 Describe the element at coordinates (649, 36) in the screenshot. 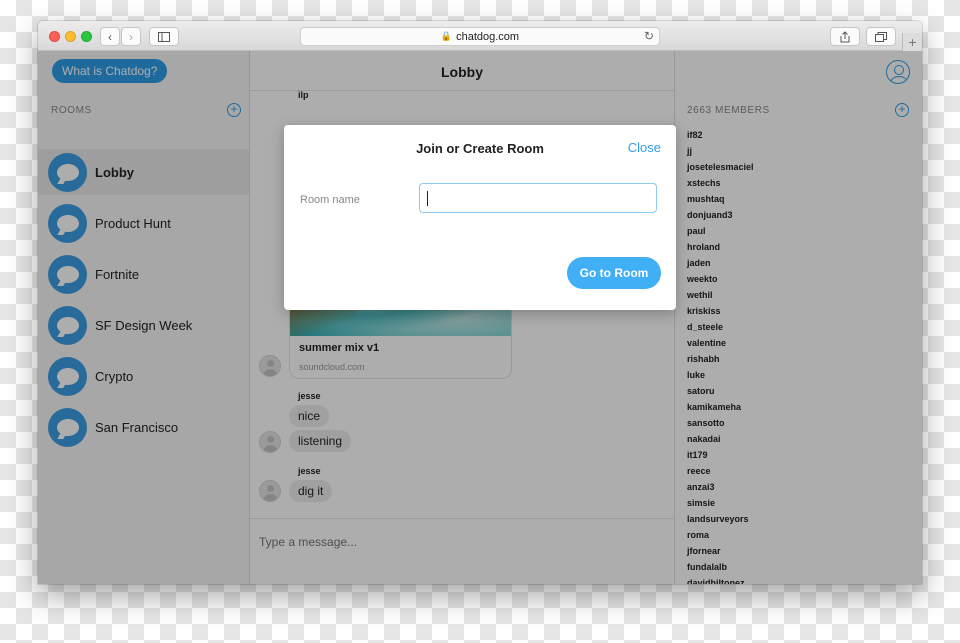

I see `reload-icon: ↻` at that location.